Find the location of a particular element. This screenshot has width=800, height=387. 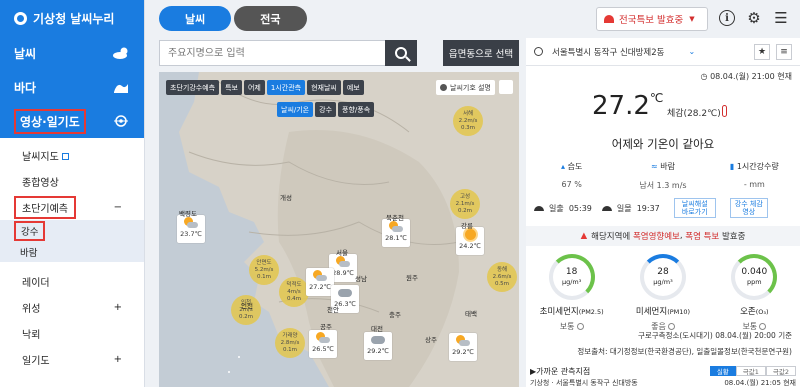

location-target-icon is located at coordinates (538, 51).